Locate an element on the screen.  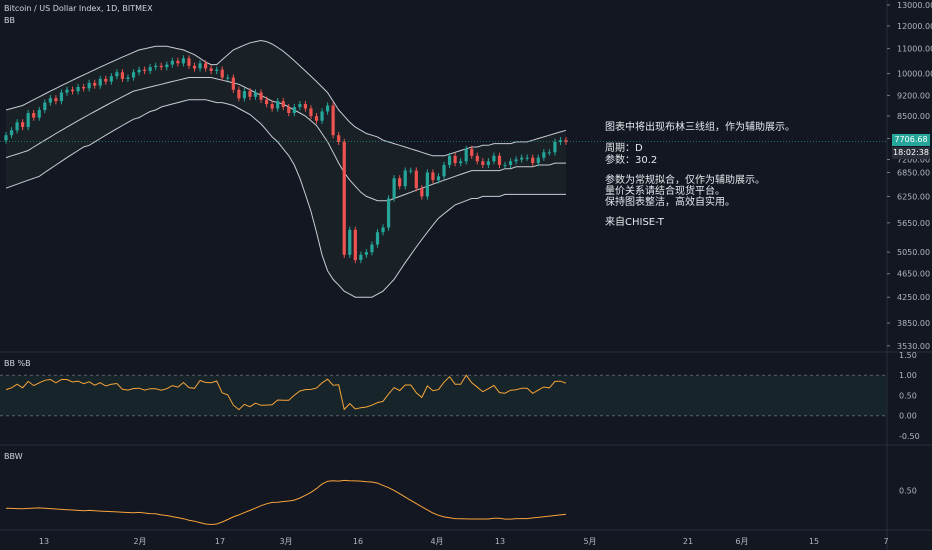
bbw-tick-label: 0.50 is located at coordinates (908, 490).